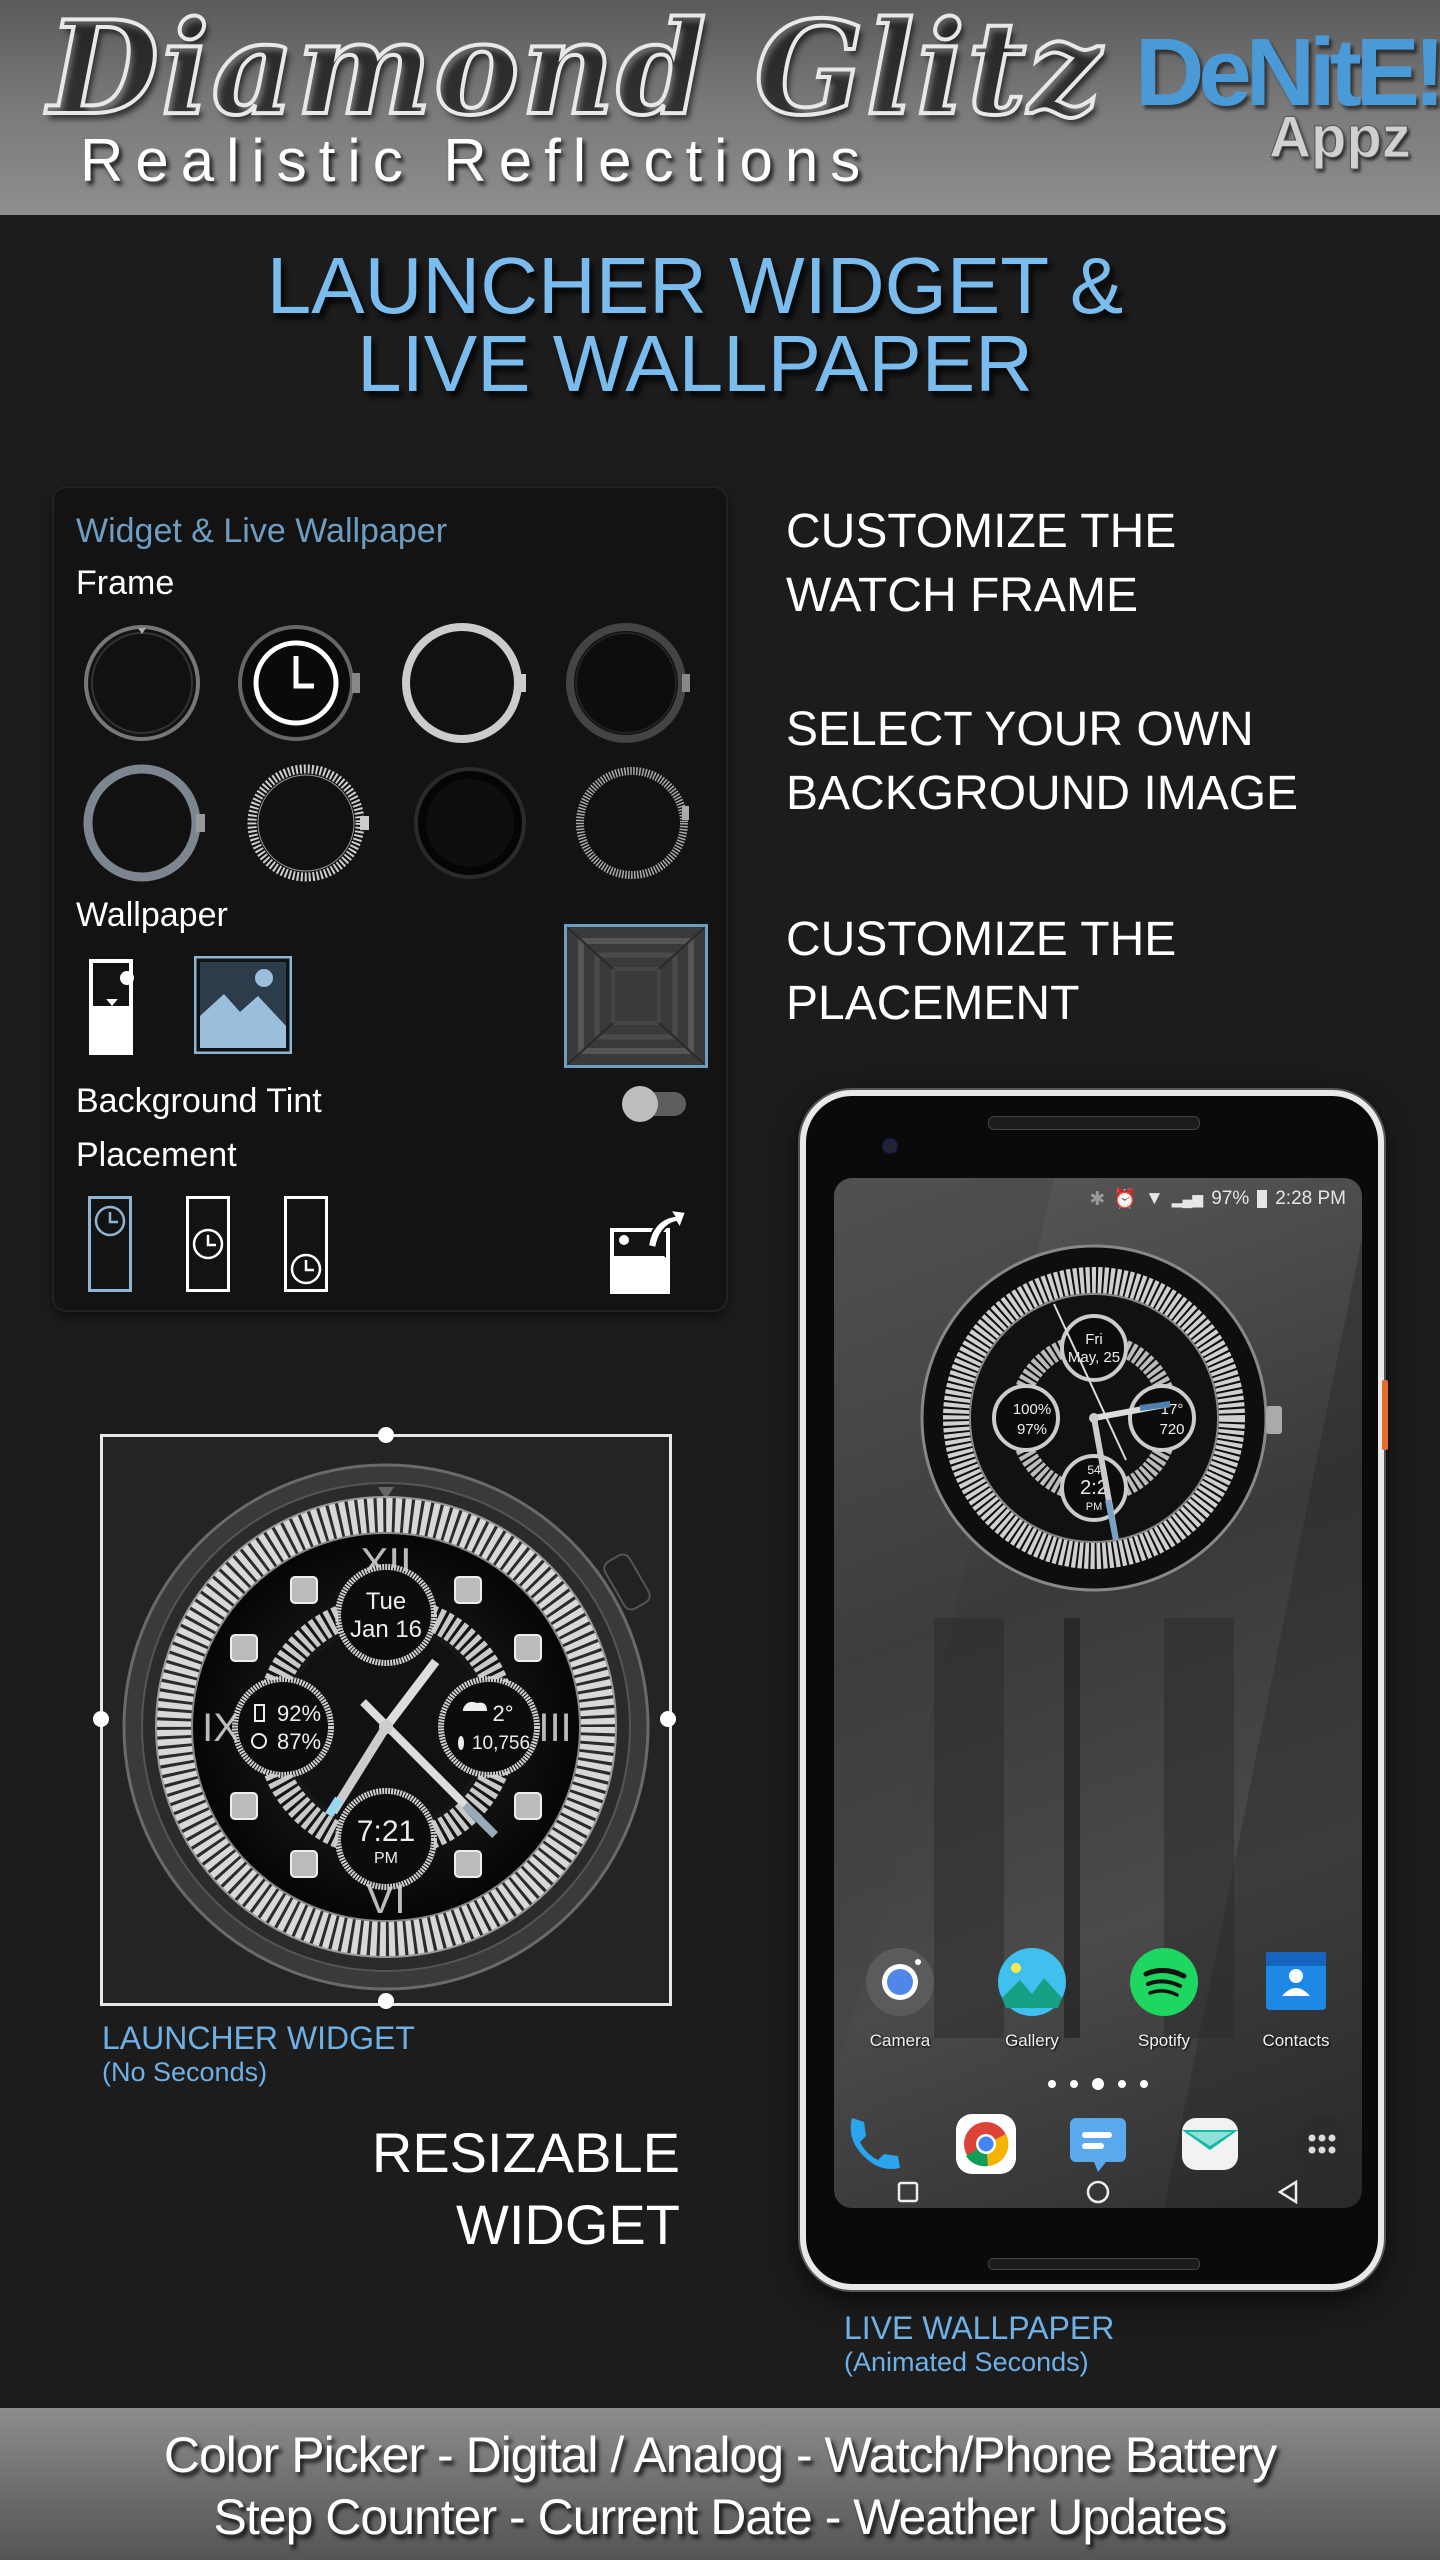 Image resolution: width=1440 pixels, height=2560 pixels. I want to click on back-button-icon, so click(1288, 2192).